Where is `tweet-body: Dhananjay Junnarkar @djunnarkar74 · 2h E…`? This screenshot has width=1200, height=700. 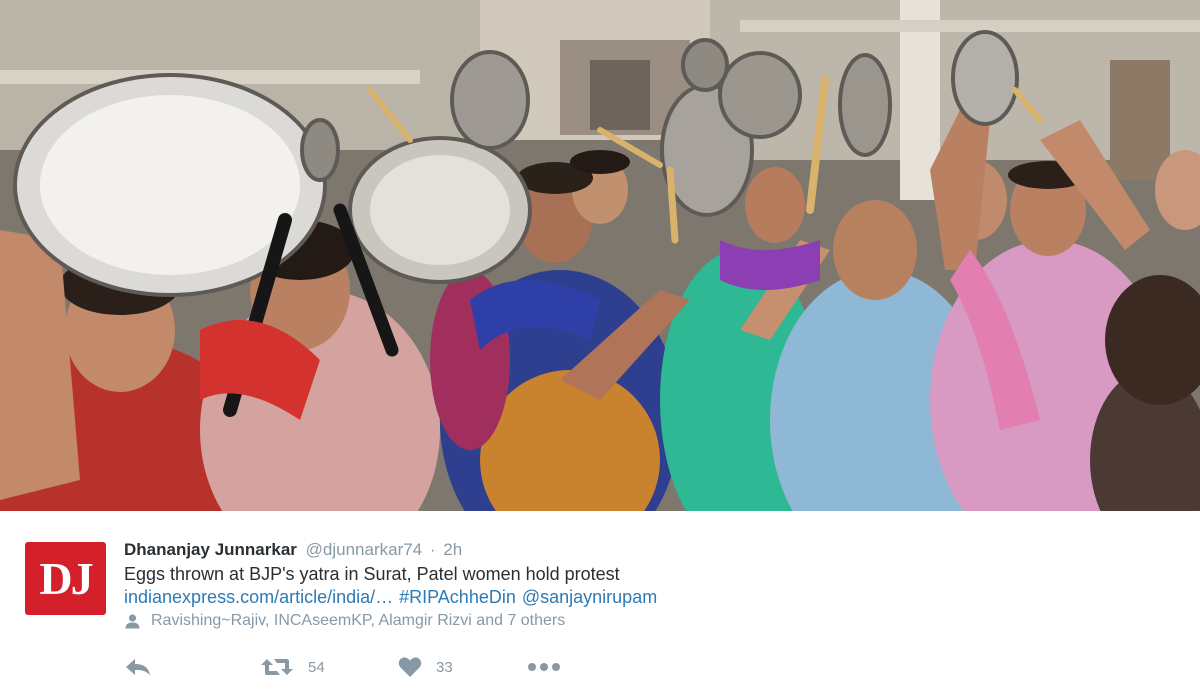 tweet-body: Dhananjay Junnarkar @djunnarkar74 · 2h E… is located at coordinates (649, 585).